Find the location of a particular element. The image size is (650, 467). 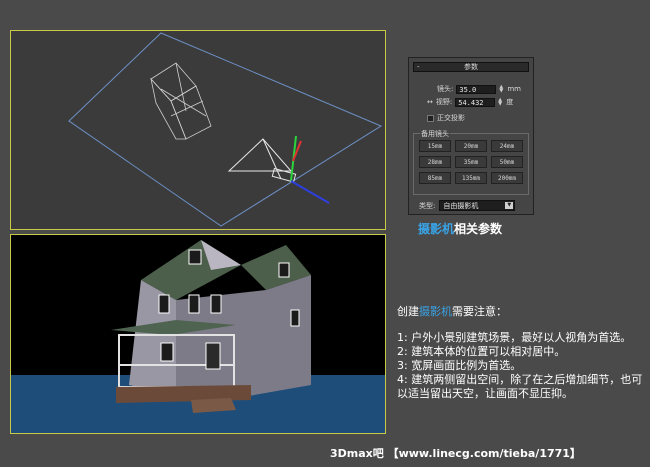

notes-title-suffix: 需要注意： is located at coordinates (479, 311).